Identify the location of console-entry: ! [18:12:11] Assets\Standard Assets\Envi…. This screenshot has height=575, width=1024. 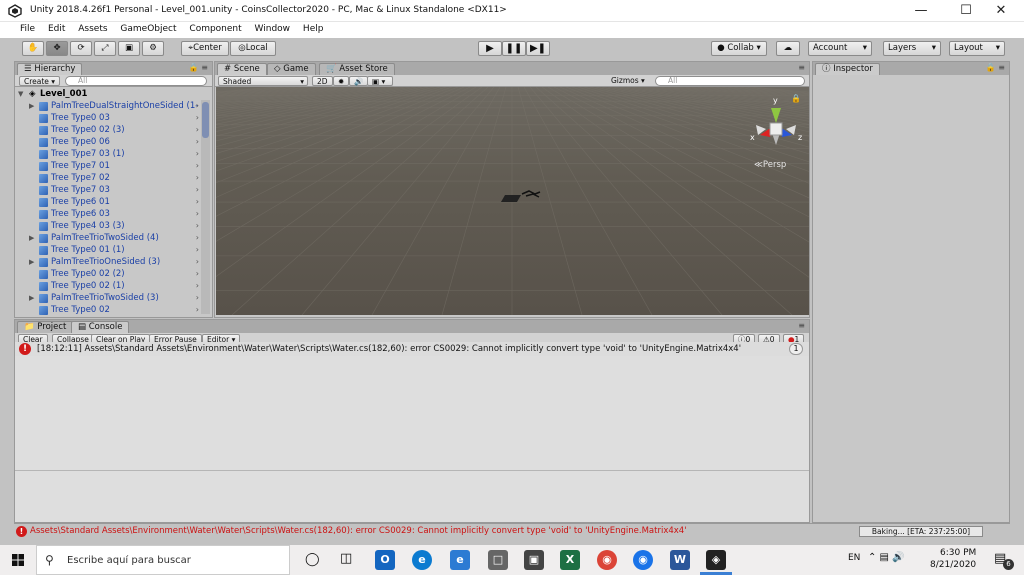
(412, 349).